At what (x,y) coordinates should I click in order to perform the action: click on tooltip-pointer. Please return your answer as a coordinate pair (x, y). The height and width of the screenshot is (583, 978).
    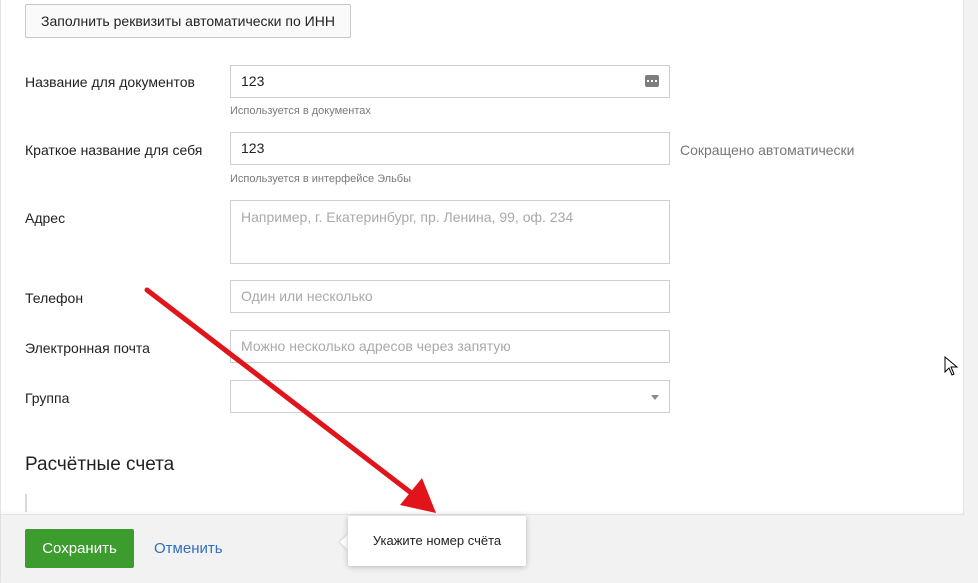
    Looking at the image, I should click on (344, 542).